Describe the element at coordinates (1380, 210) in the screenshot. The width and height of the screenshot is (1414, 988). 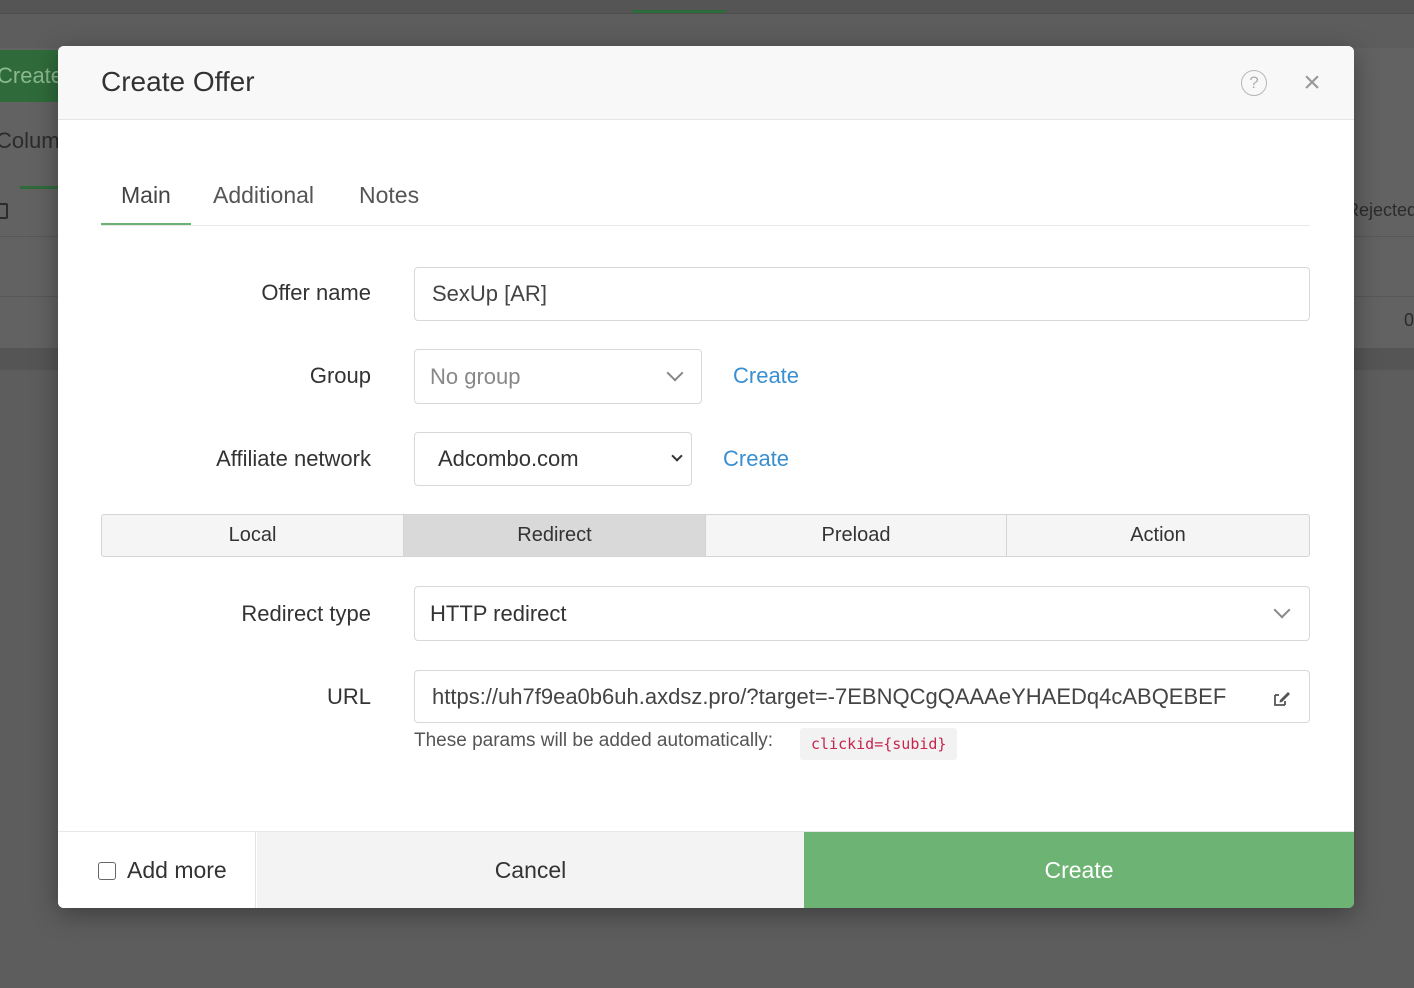
I see `page-column-header-rejected: Rejected` at that location.